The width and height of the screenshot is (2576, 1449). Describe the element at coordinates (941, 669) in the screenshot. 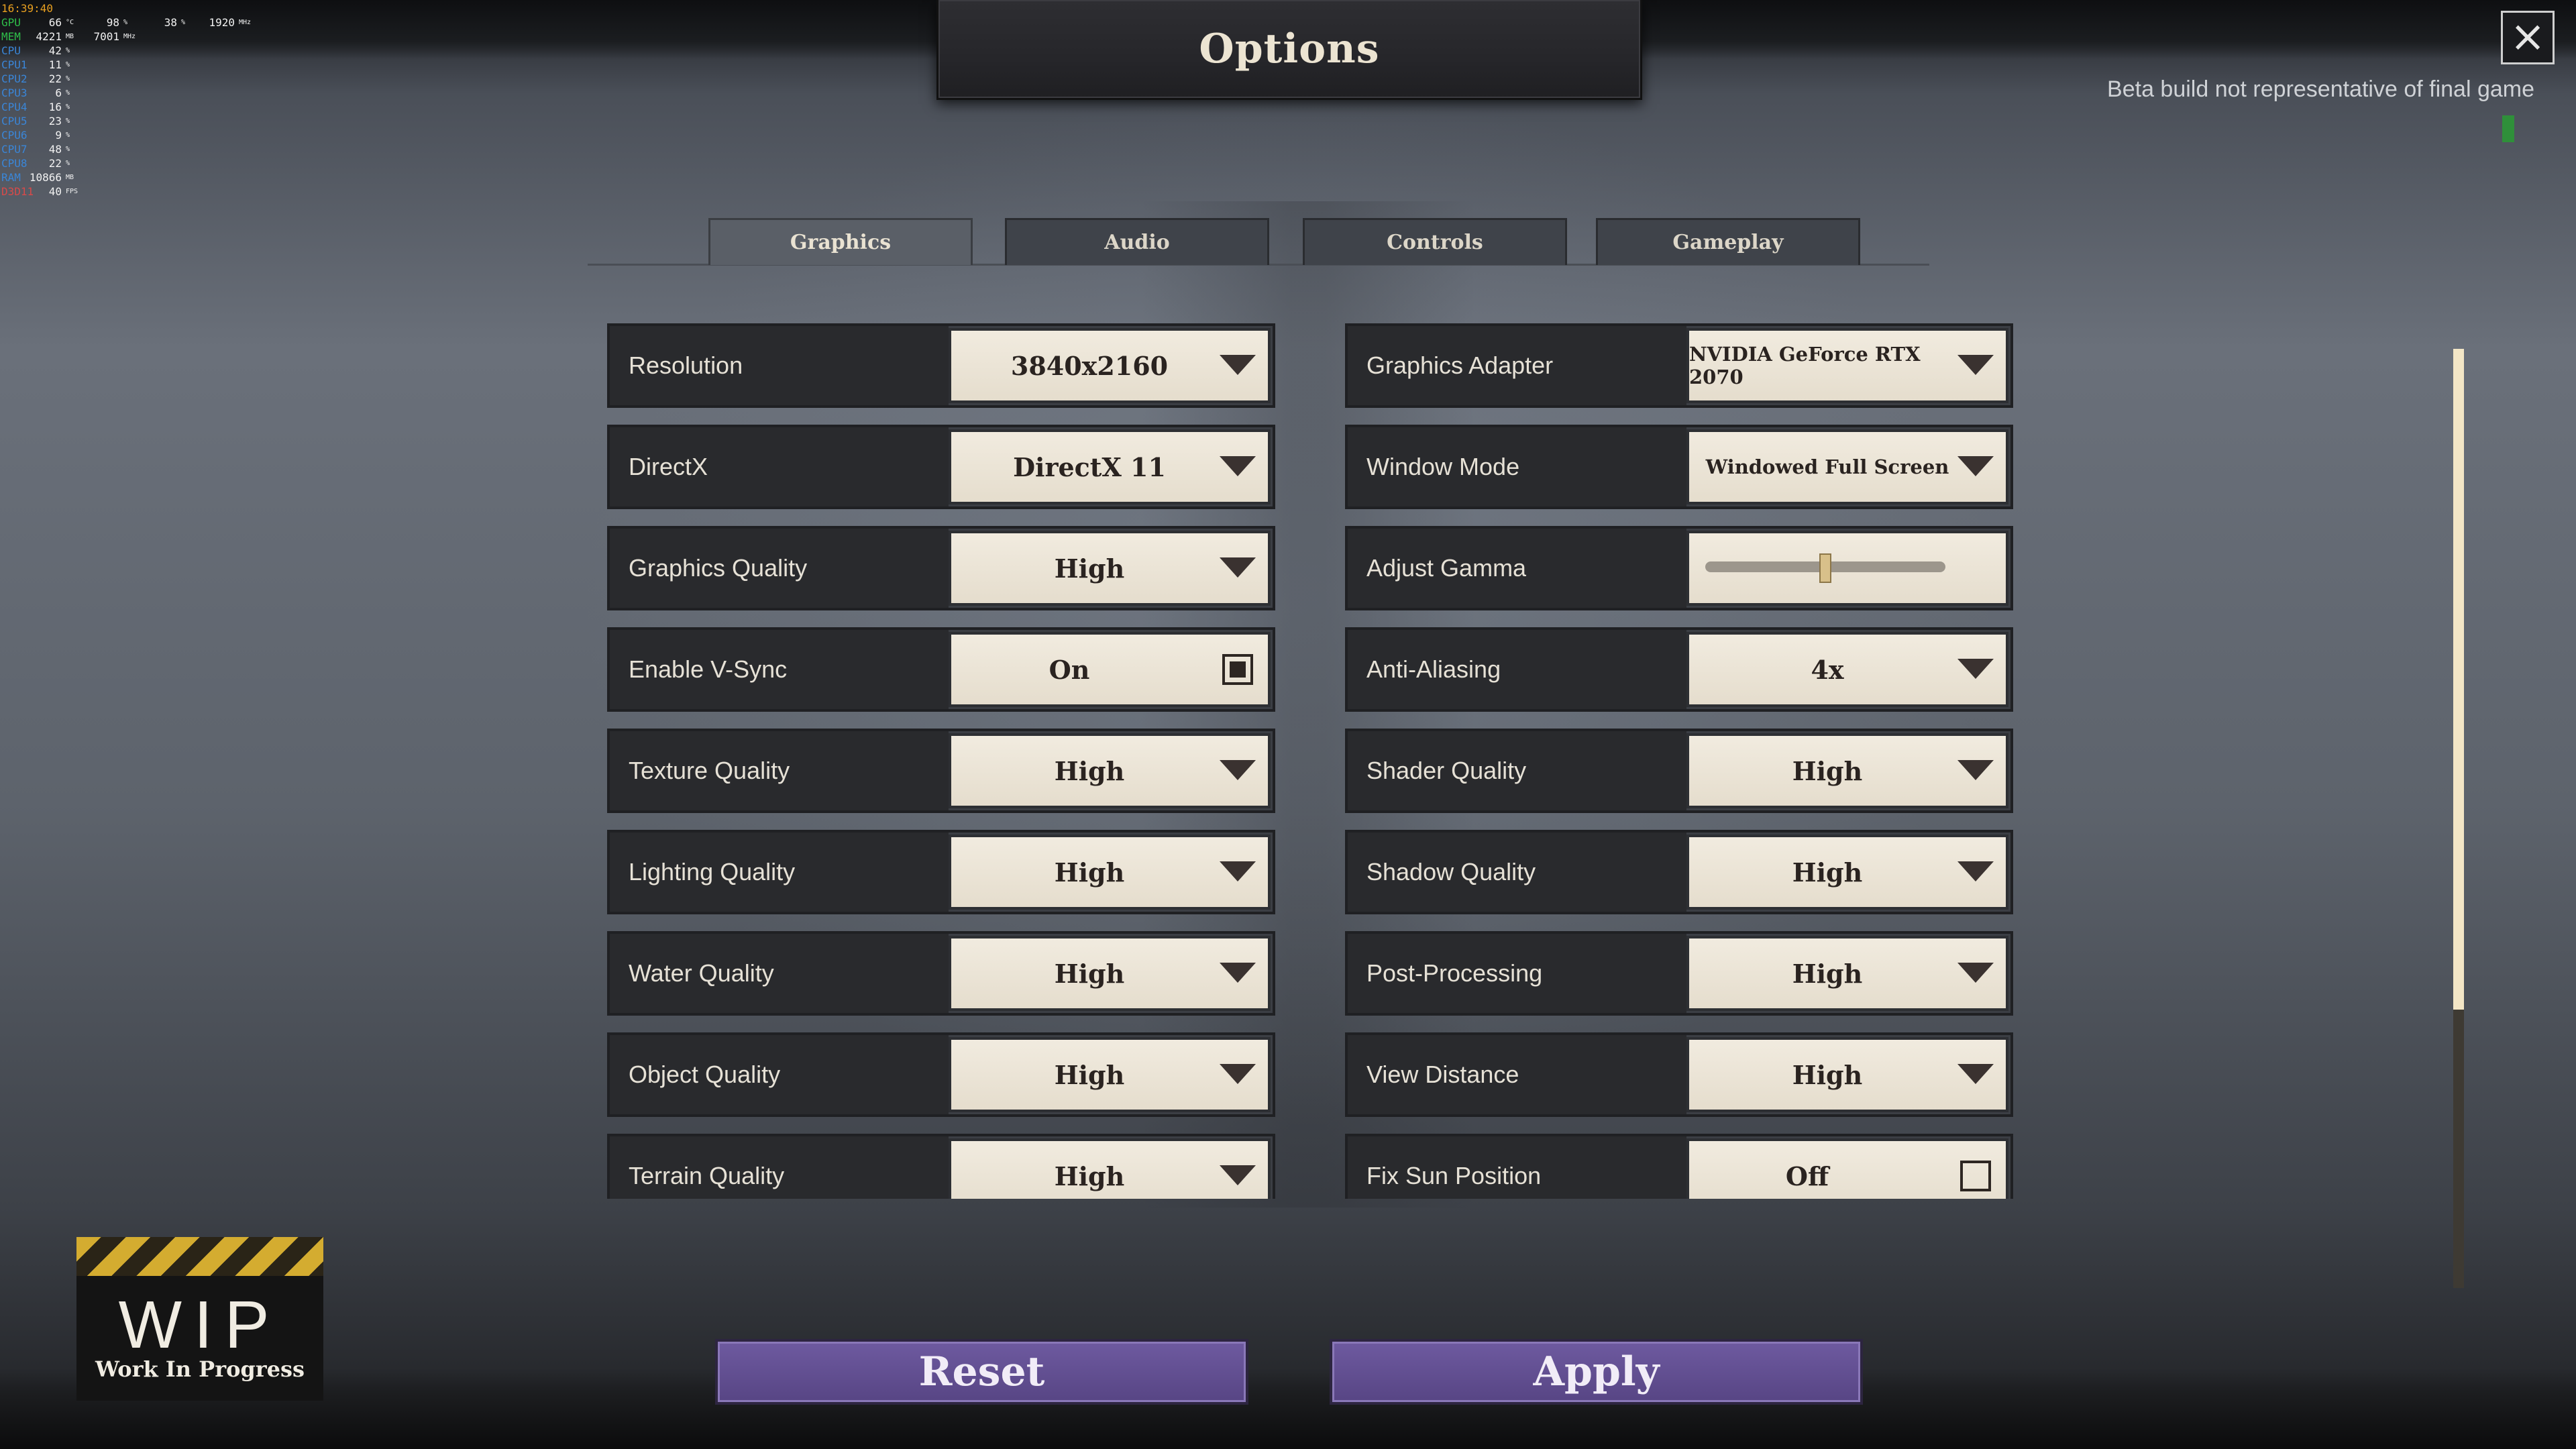

I see `setting-row-enable-v-sync: Enable V-Sync On` at that location.